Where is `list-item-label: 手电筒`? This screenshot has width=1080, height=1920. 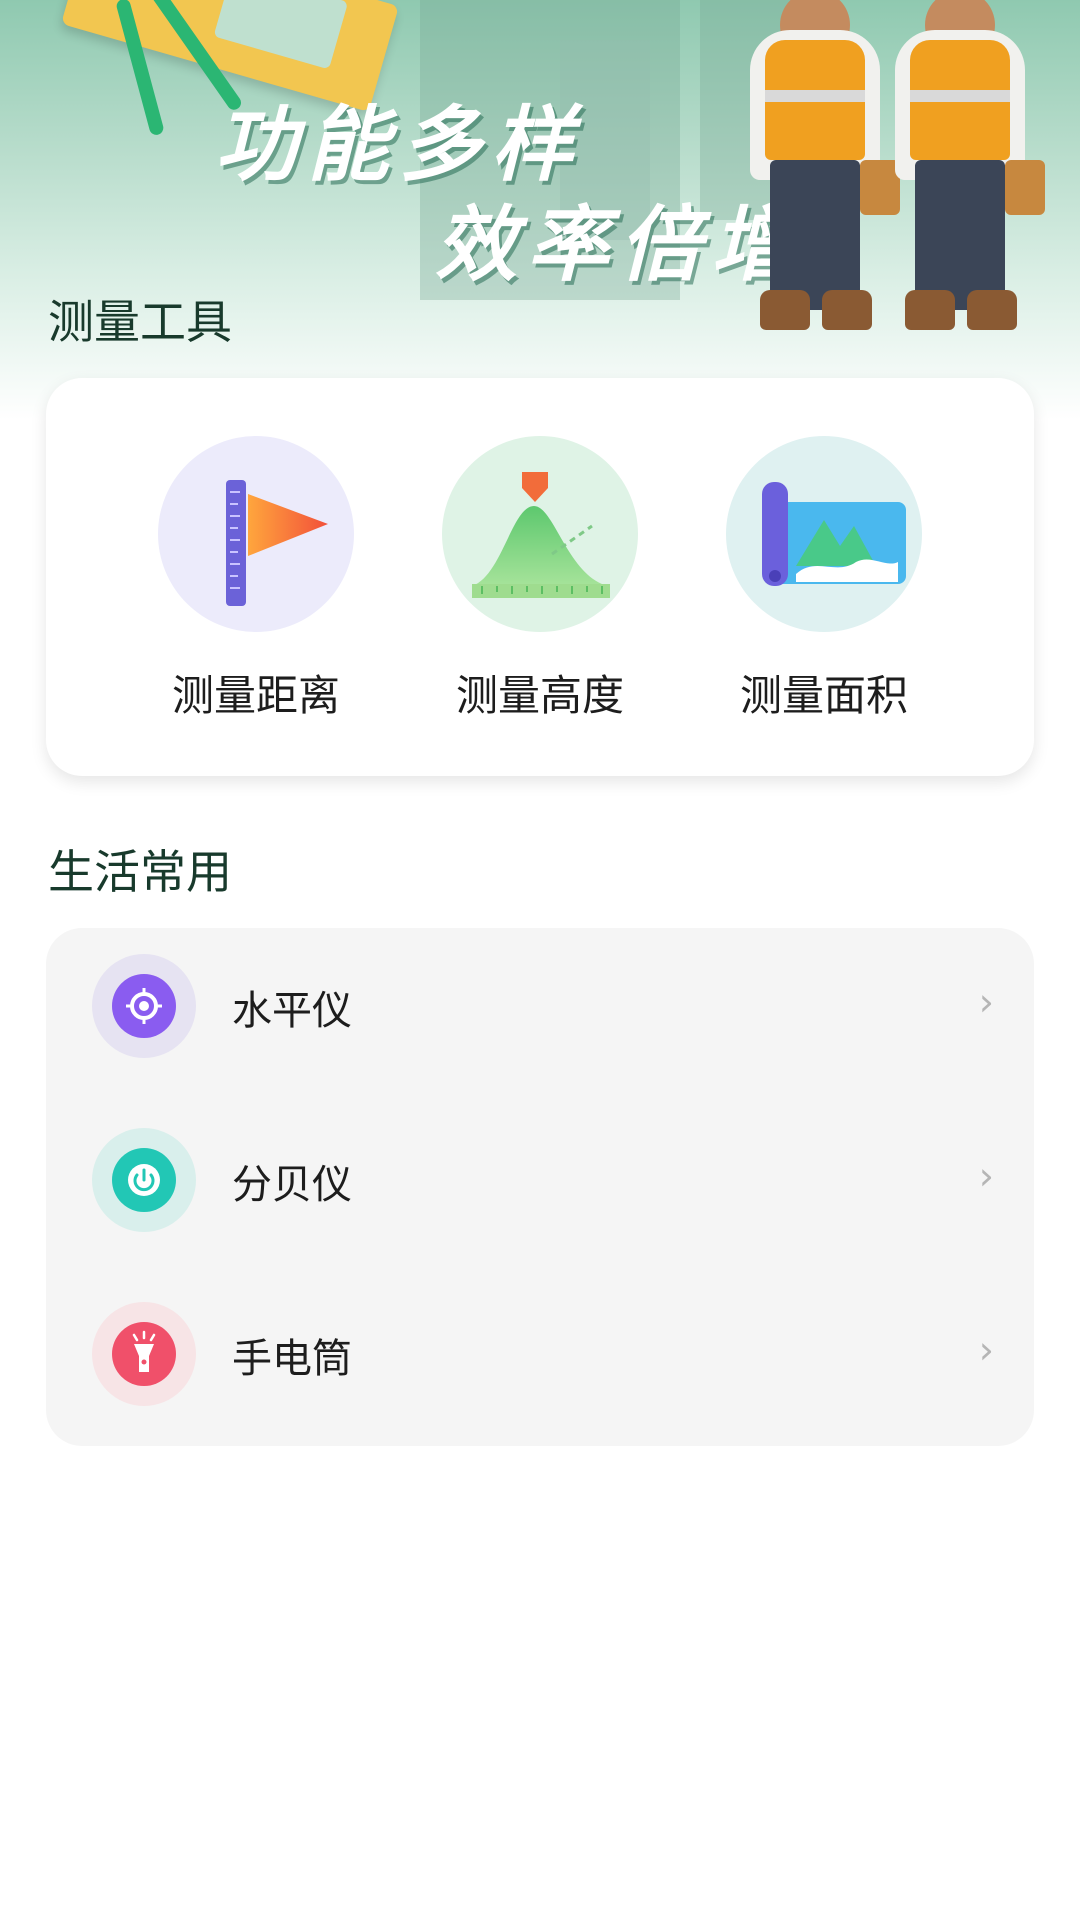 list-item-label: 手电筒 is located at coordinates (292, 1359).